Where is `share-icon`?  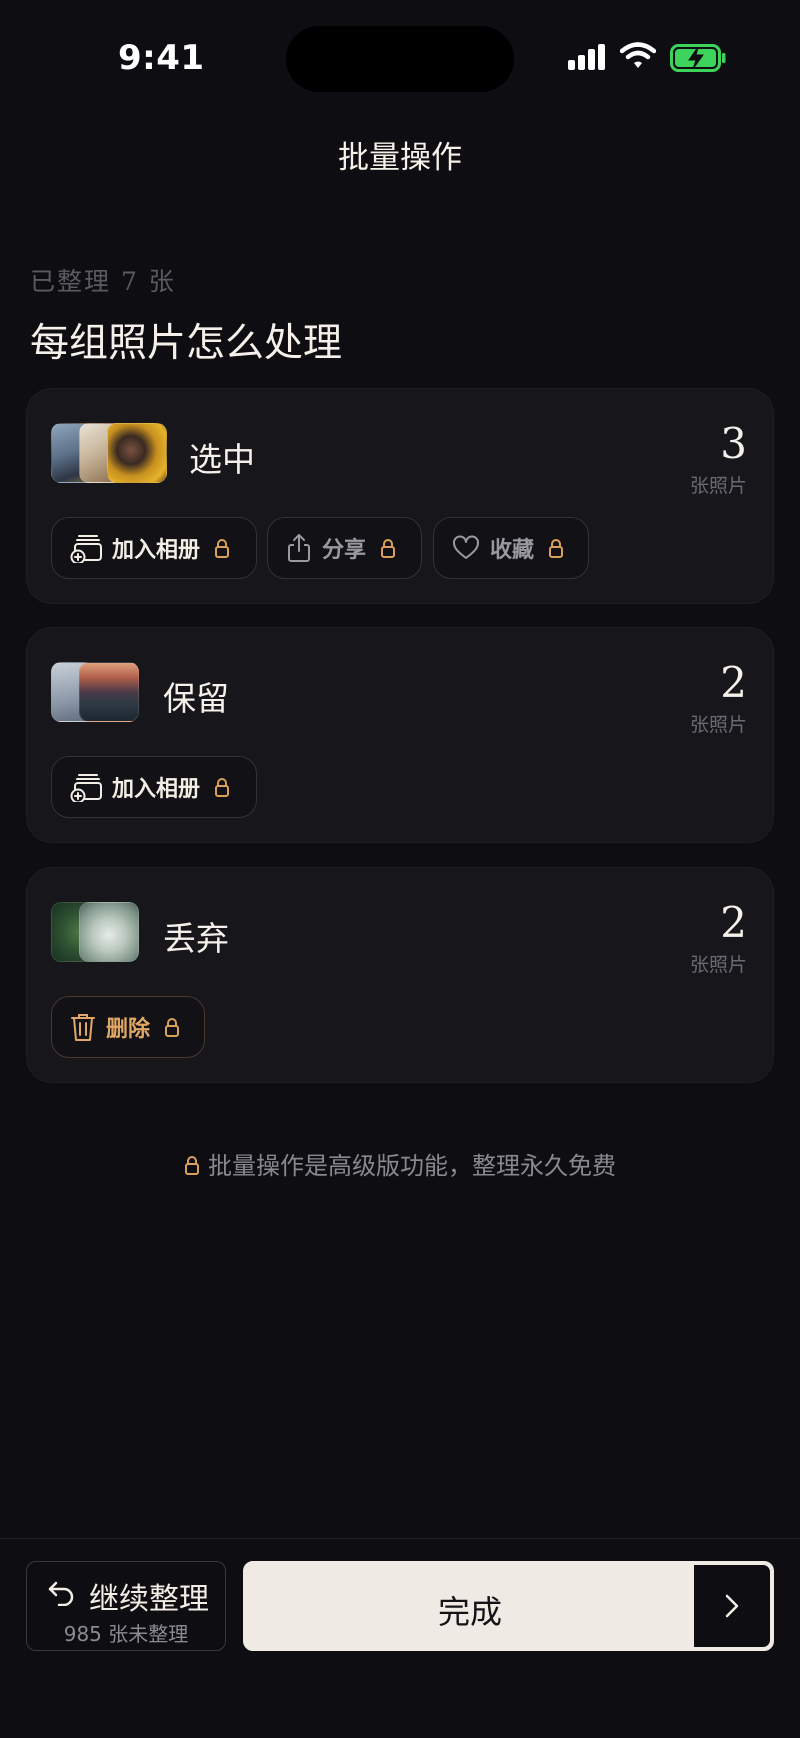 share-icon is located at coordinates (299, 548).